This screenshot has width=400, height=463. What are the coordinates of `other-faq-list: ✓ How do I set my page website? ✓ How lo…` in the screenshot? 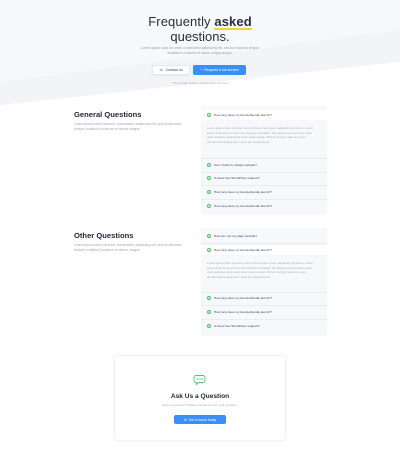 It's located at (264, 282).